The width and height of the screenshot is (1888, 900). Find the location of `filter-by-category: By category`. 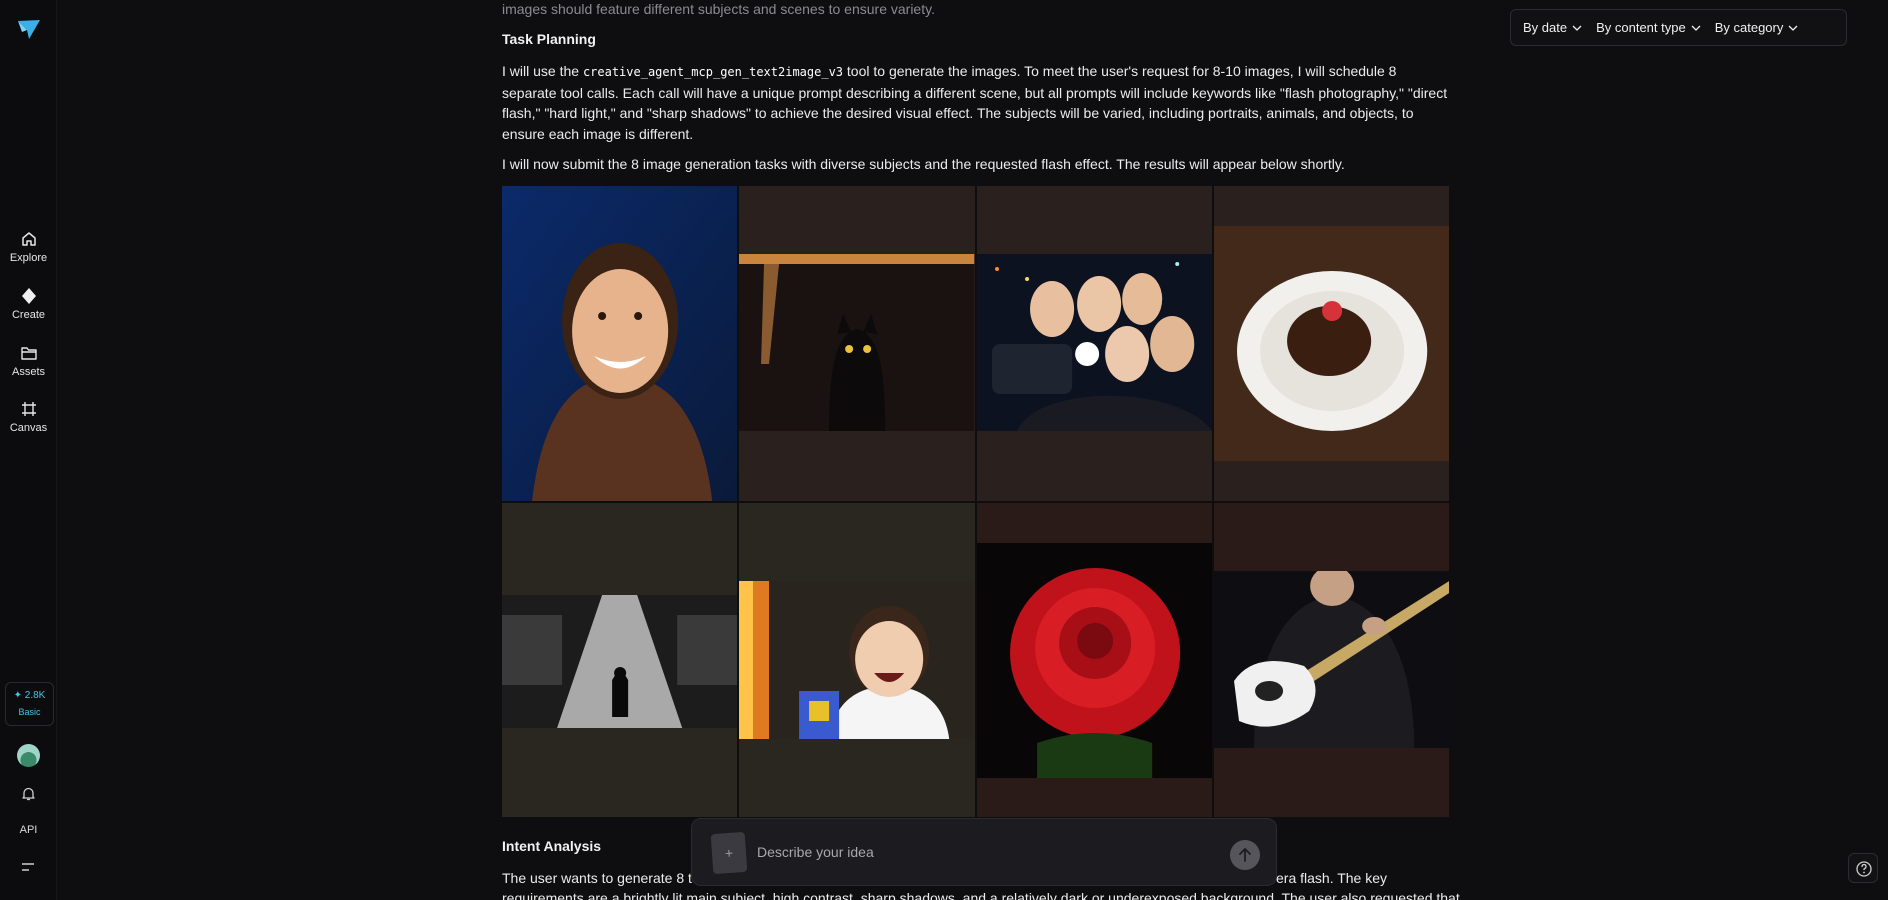

filter-by-category: By category is located at coordinates (1757, 27).